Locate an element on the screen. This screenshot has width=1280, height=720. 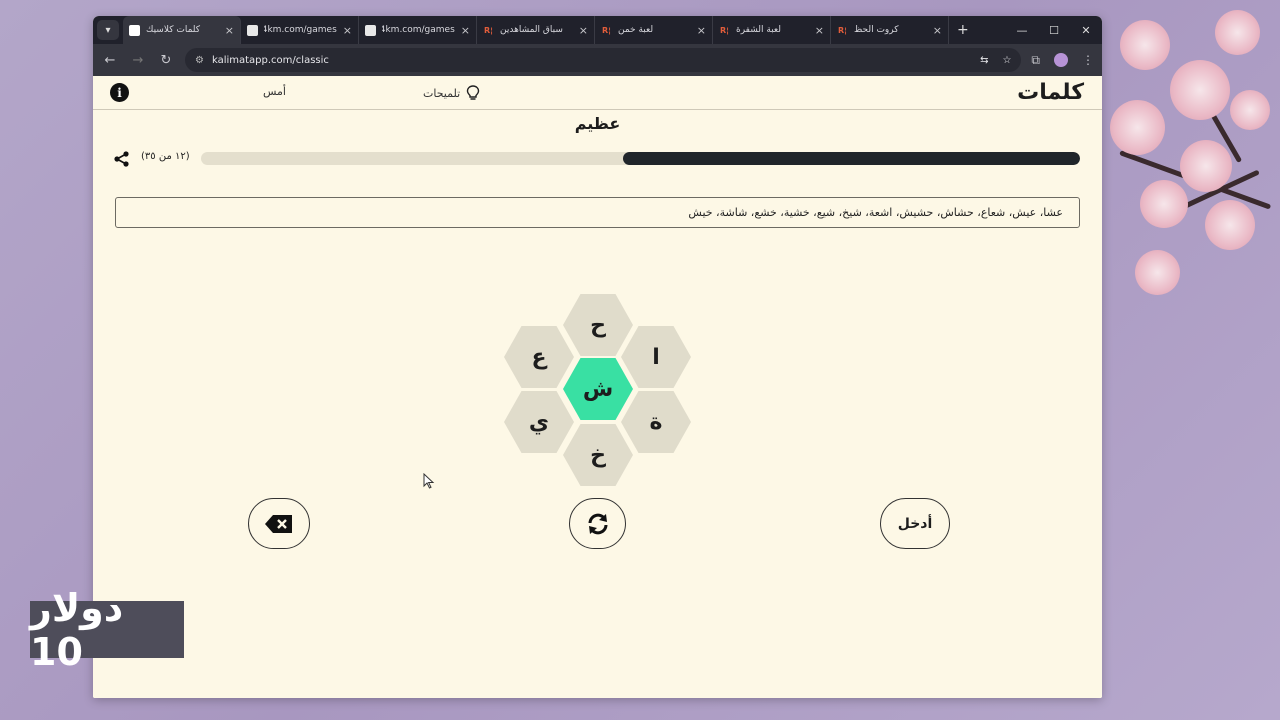
tab-title: لعبة خمن is located at coordinates (636, 30).